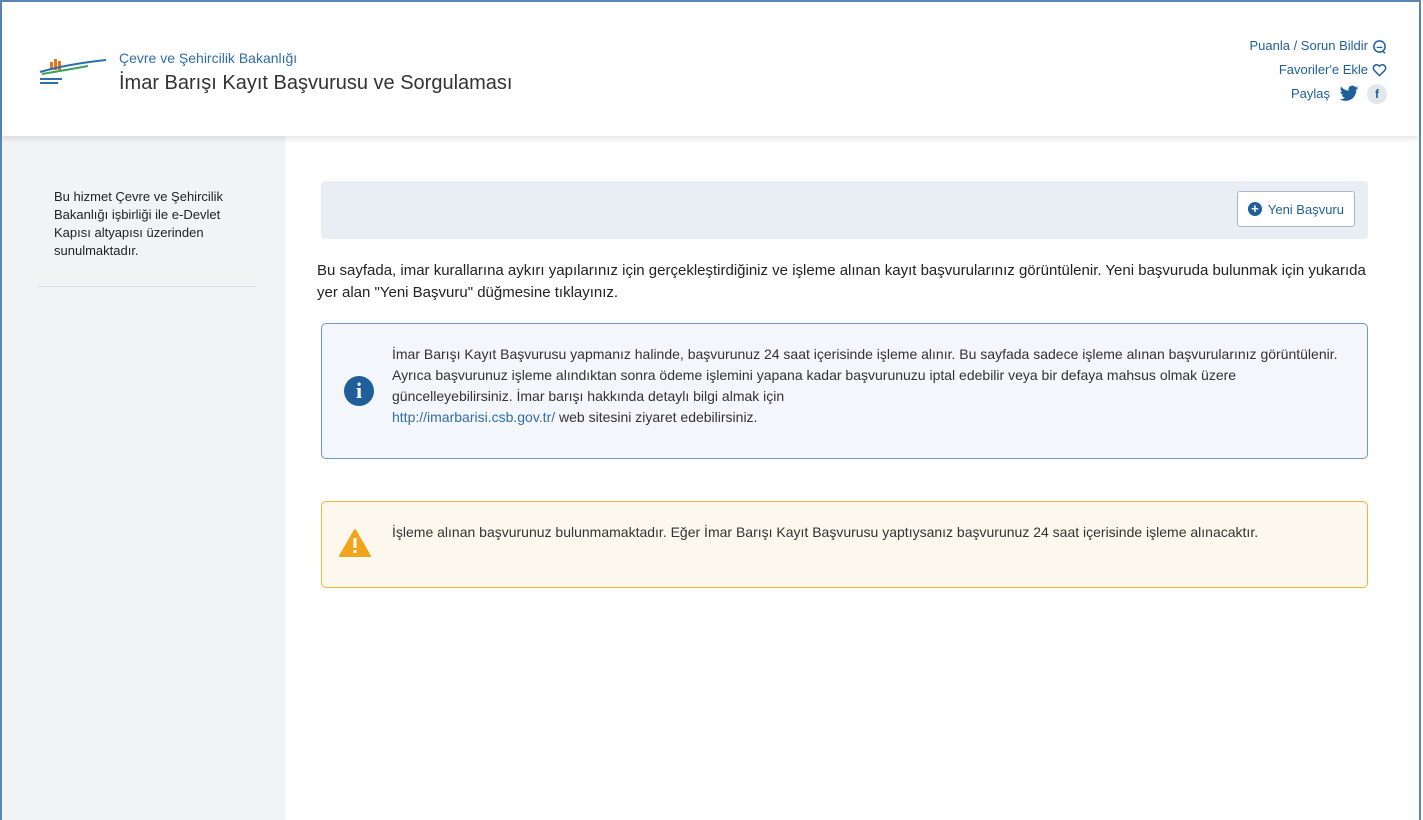  What do you see at coordinates (208, 58) in the screenshot?
I see `ministry-name: Çevre ve Şehircilik Bakanlığı` at bounding box center [208, 58].